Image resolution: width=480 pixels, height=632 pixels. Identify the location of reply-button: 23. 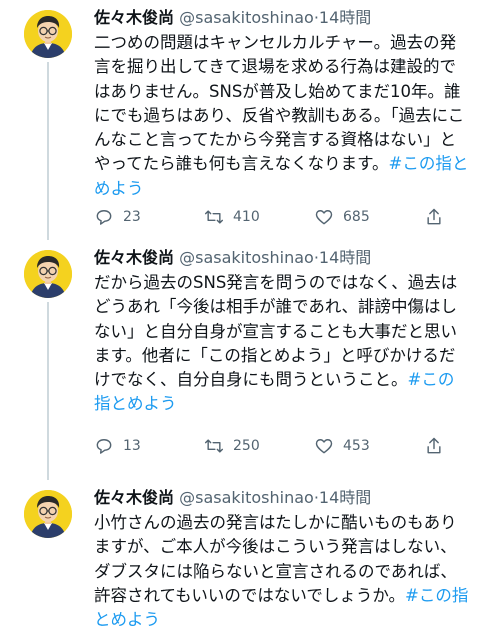
(149, 217).